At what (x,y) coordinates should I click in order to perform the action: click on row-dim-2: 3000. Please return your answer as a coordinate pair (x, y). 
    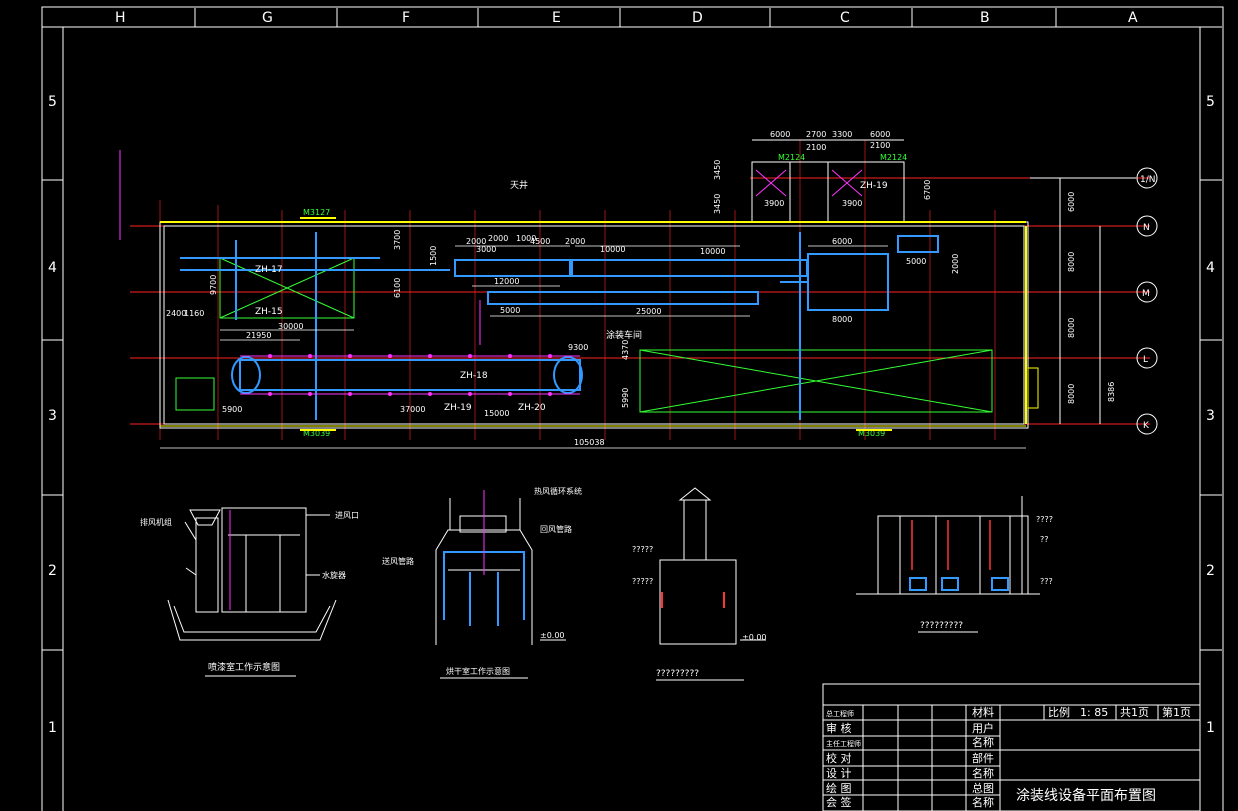
    Looking at the image, I should click on (486, 249).